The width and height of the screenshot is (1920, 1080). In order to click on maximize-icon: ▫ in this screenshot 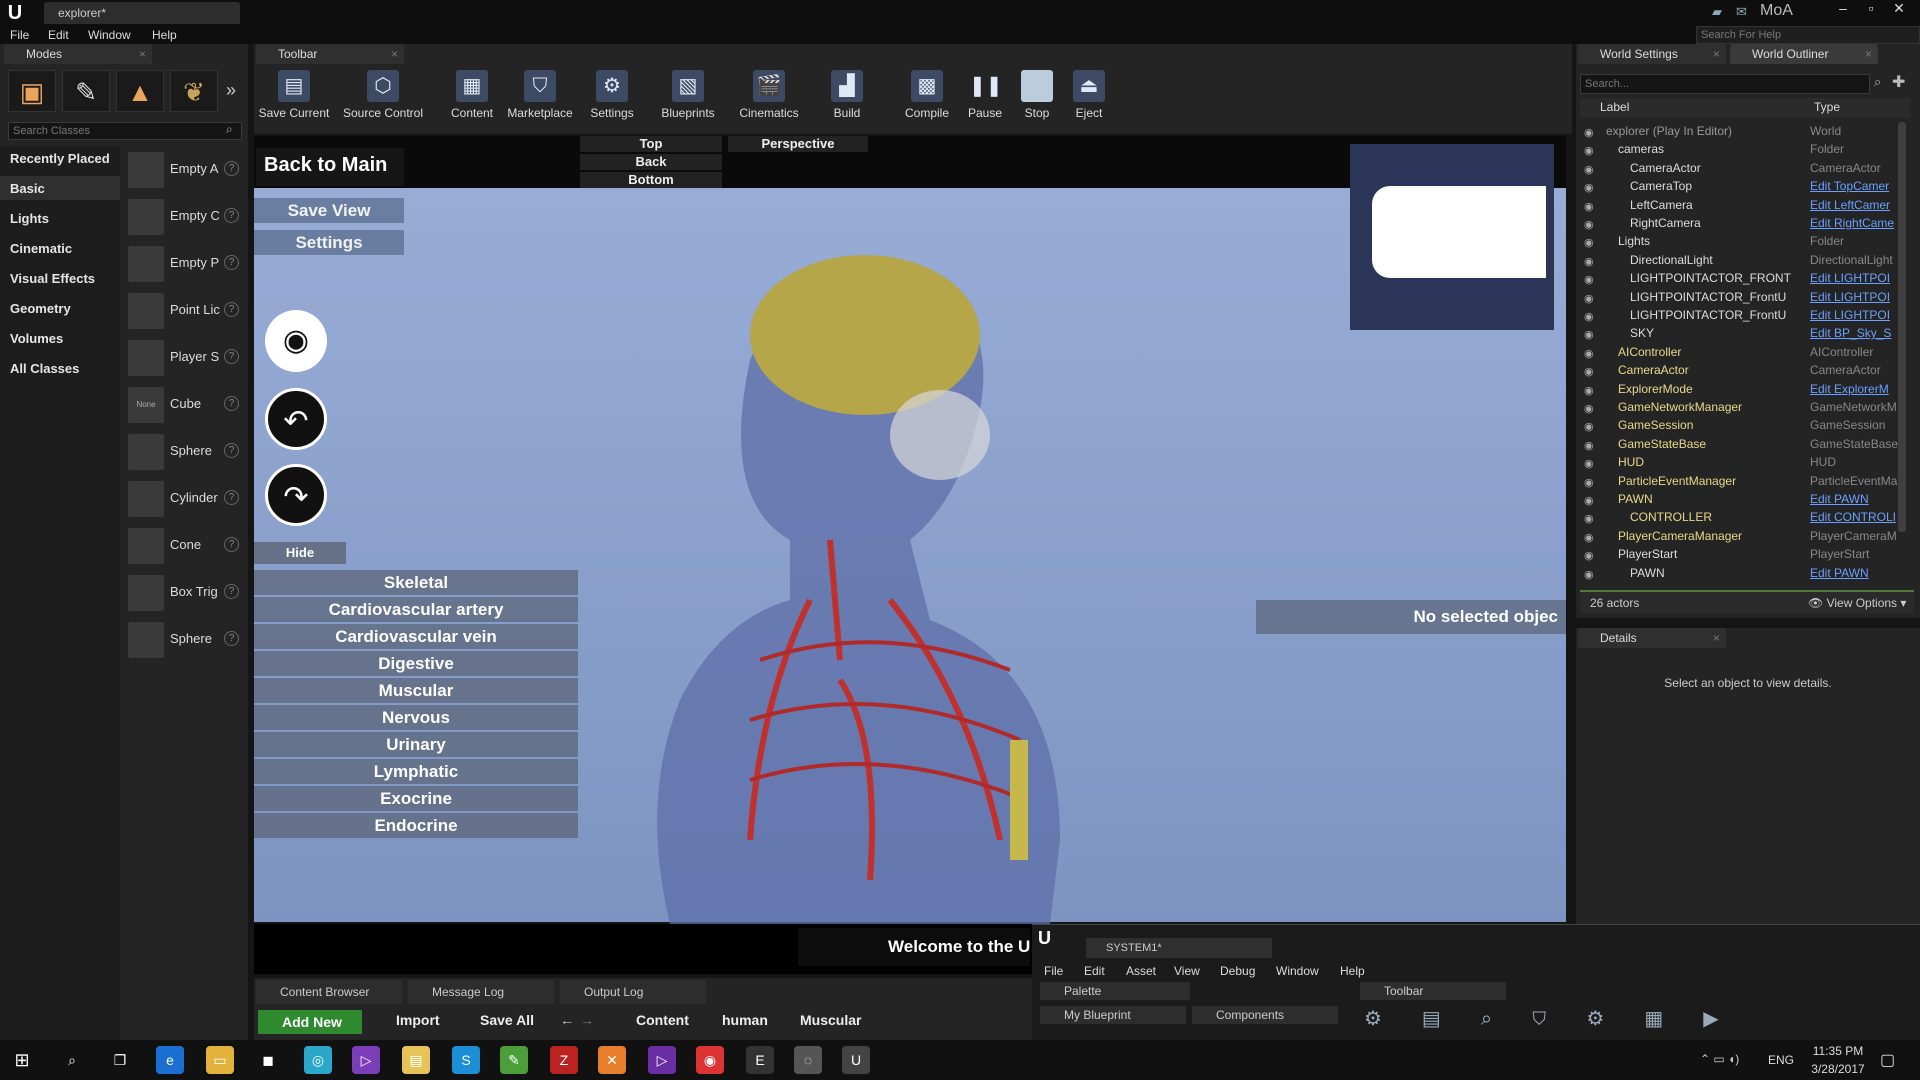, I will do `click(1871, 9)`.